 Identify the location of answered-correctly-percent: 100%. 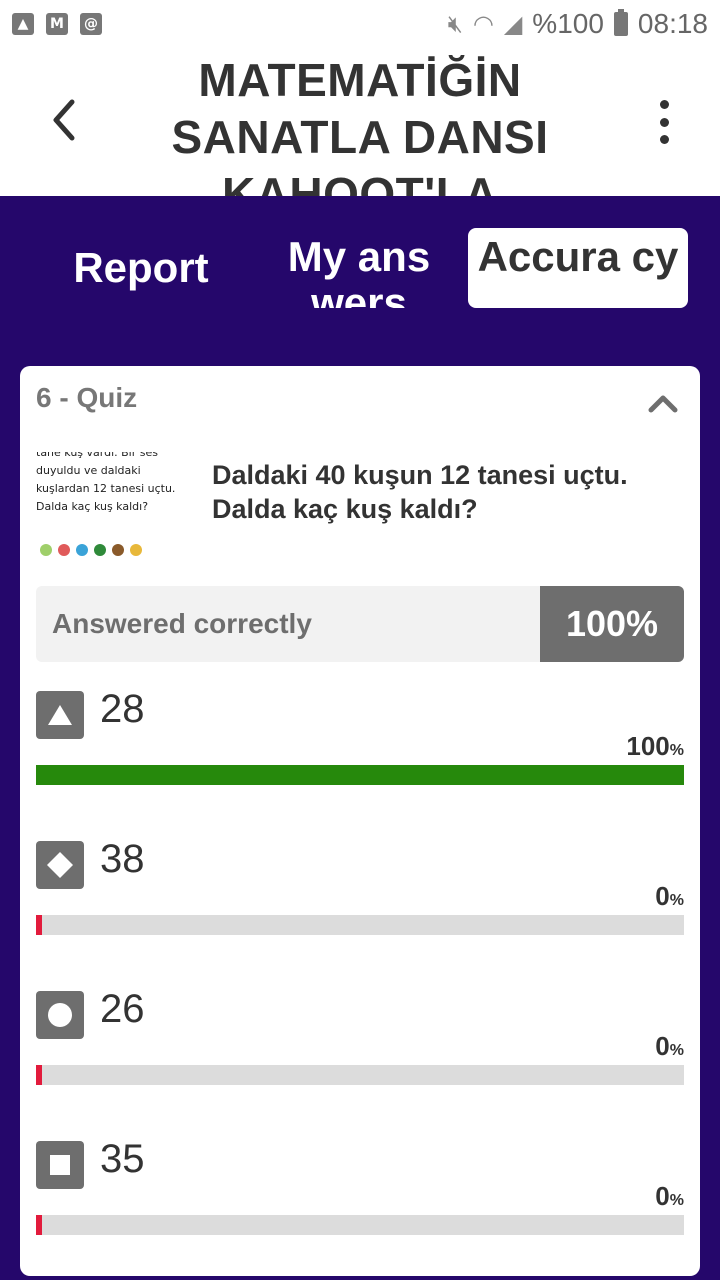
(612, 624).